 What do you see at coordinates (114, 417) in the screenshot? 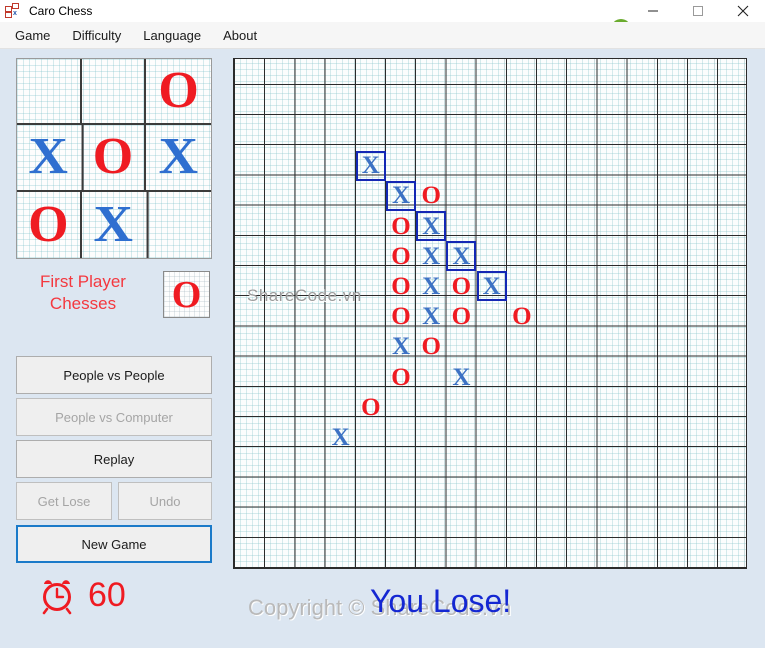
I see `people-vs-computer-button: People vs Computer` at bounding box center [114, 417].